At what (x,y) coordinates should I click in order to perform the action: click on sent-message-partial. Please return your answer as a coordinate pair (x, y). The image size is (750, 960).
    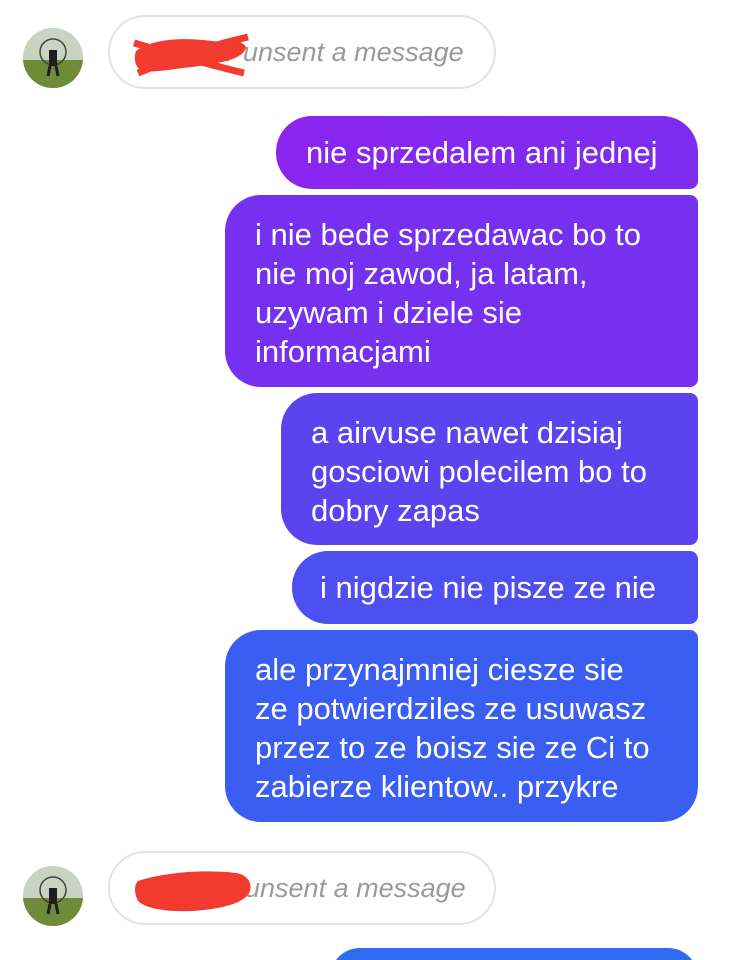
    Looking at the image, I should click on (514, 954).